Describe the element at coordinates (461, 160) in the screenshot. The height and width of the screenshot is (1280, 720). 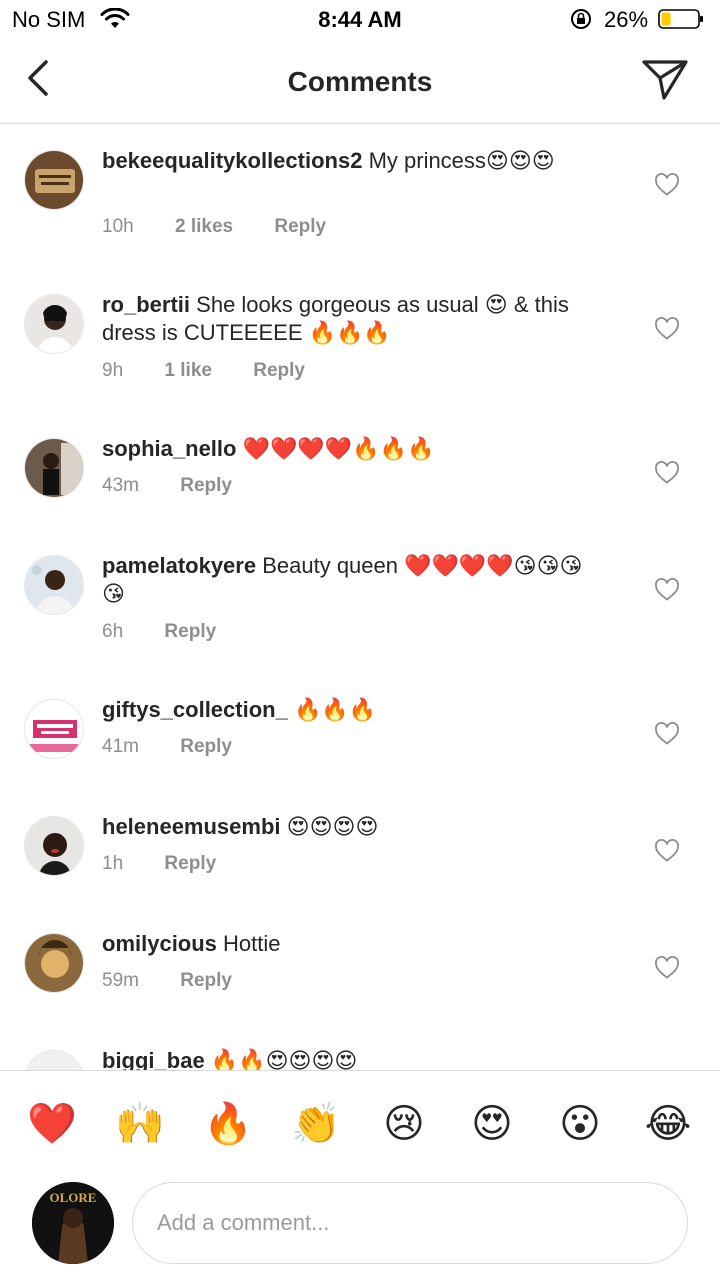
I see `comment-message: My princess😍😍😍` at that location.